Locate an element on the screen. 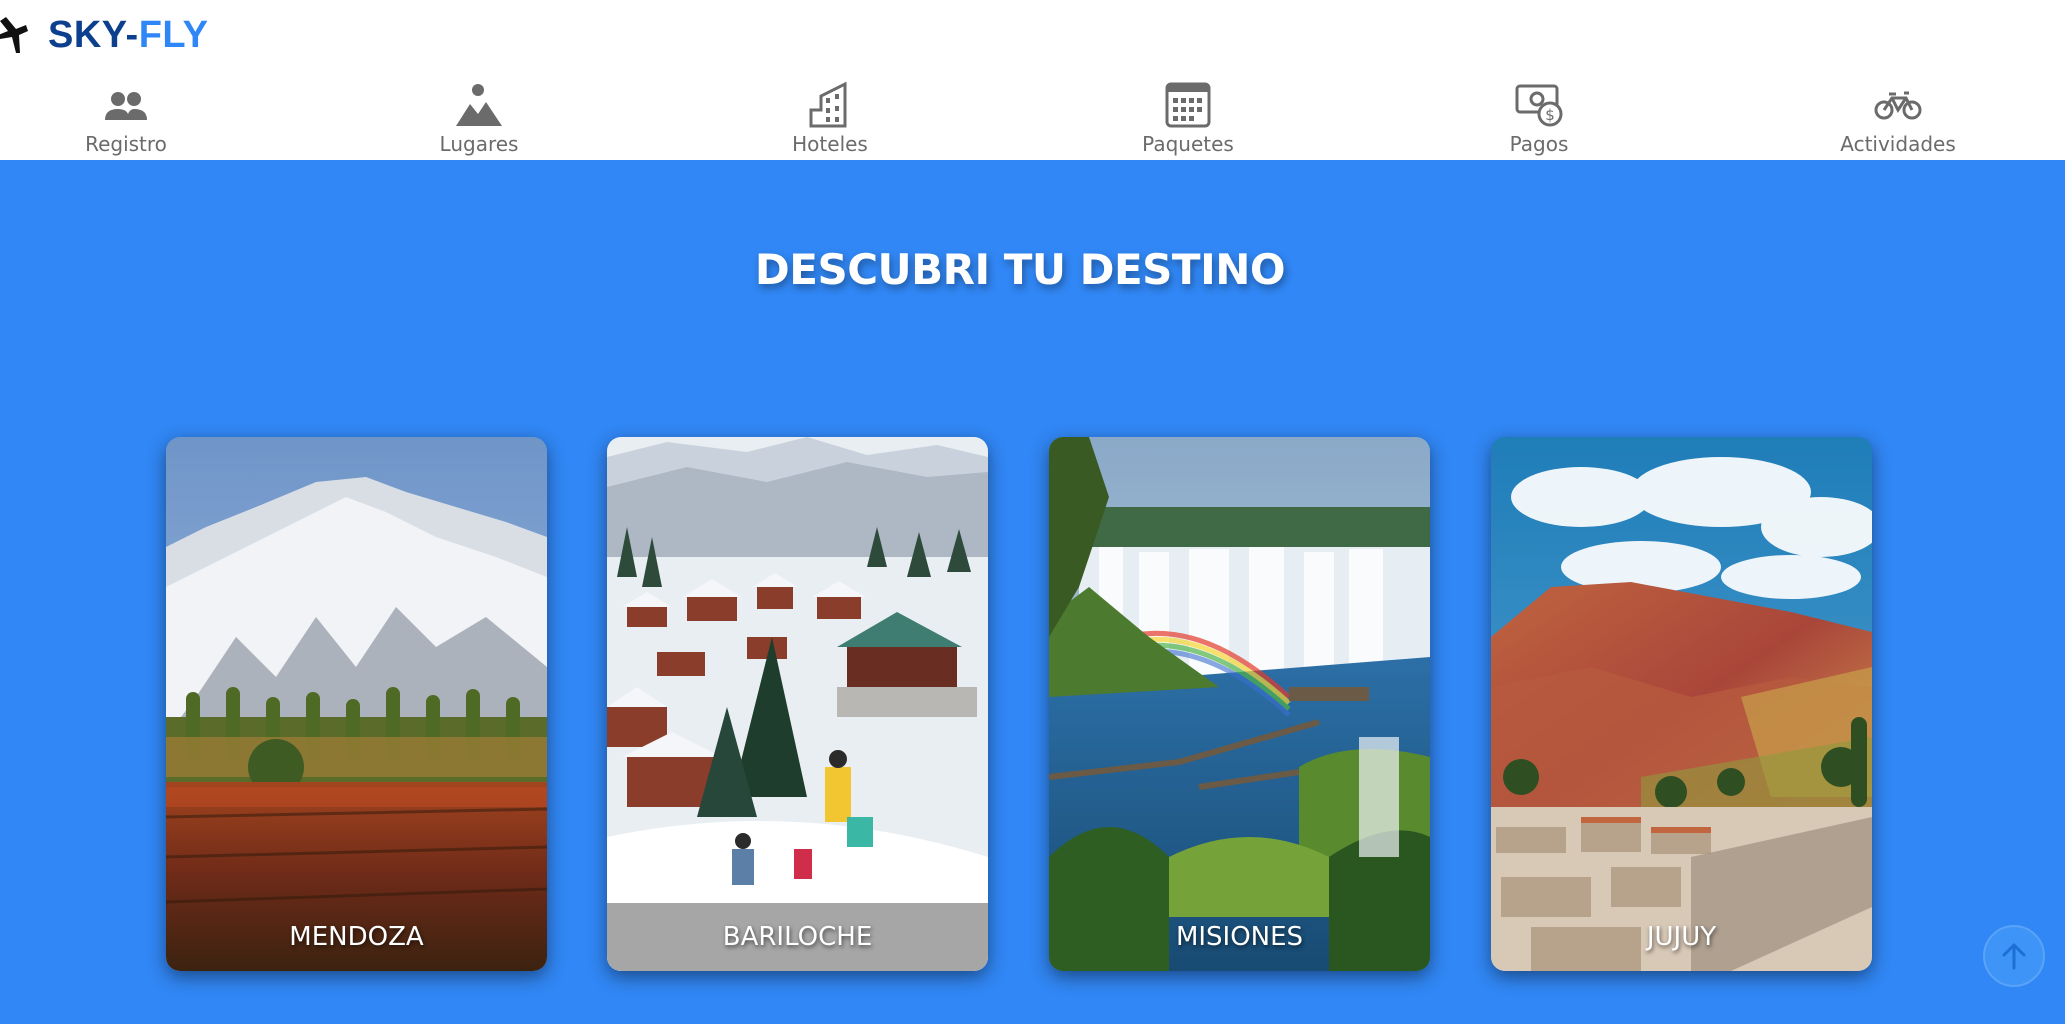 The width and height of the screenshot is (2065, 1024). building-icon is located at coordinates (828, 104).